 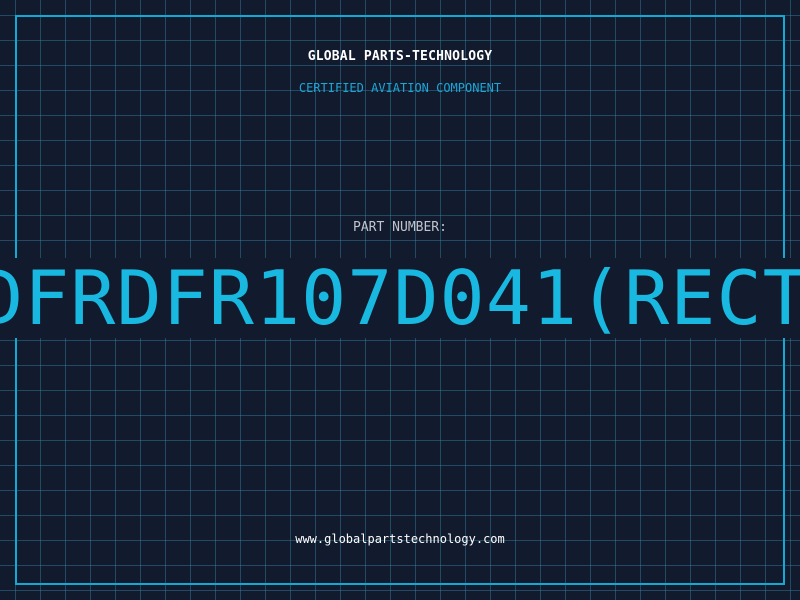 I want to click on part-number-value: DFRDFR107D041(RECTR, so click(x=400, y=298).